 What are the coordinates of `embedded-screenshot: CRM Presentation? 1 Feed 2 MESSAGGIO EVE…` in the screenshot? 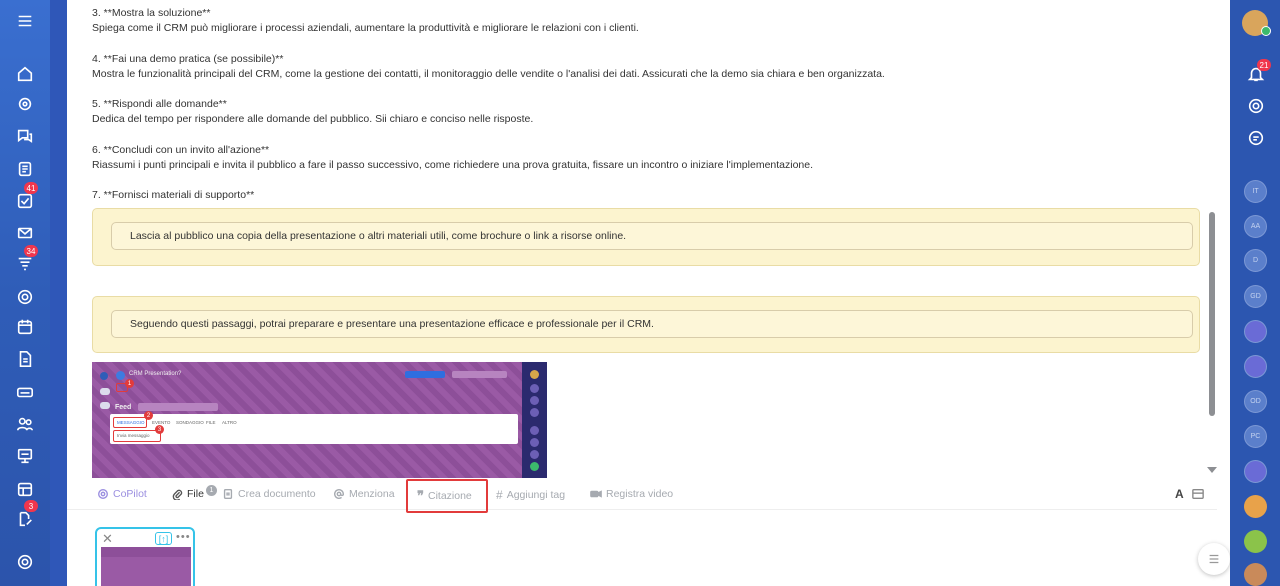 It's located at (319, 420).